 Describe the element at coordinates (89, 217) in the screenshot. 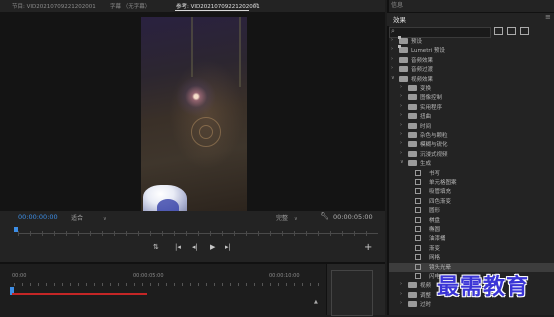

I see `zoom-fit-dropdown: 适合 ∨` at that location.